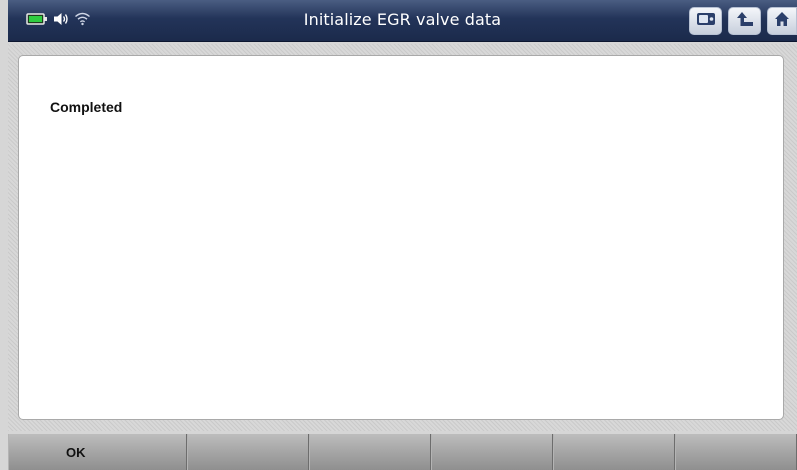 Image resolution: width=797 pixels, height=470 pixels. I want to click on back-button, so click(744, 21).